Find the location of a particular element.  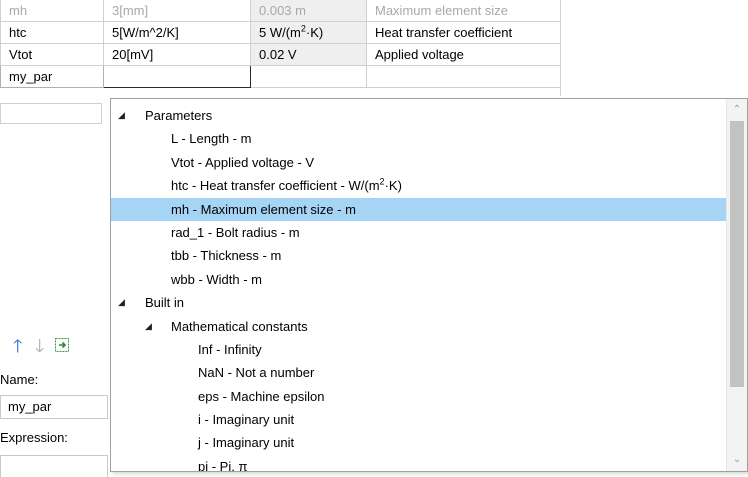

tree-item-label: mh - Maximum element size - m is located at coordinates (263, 209).